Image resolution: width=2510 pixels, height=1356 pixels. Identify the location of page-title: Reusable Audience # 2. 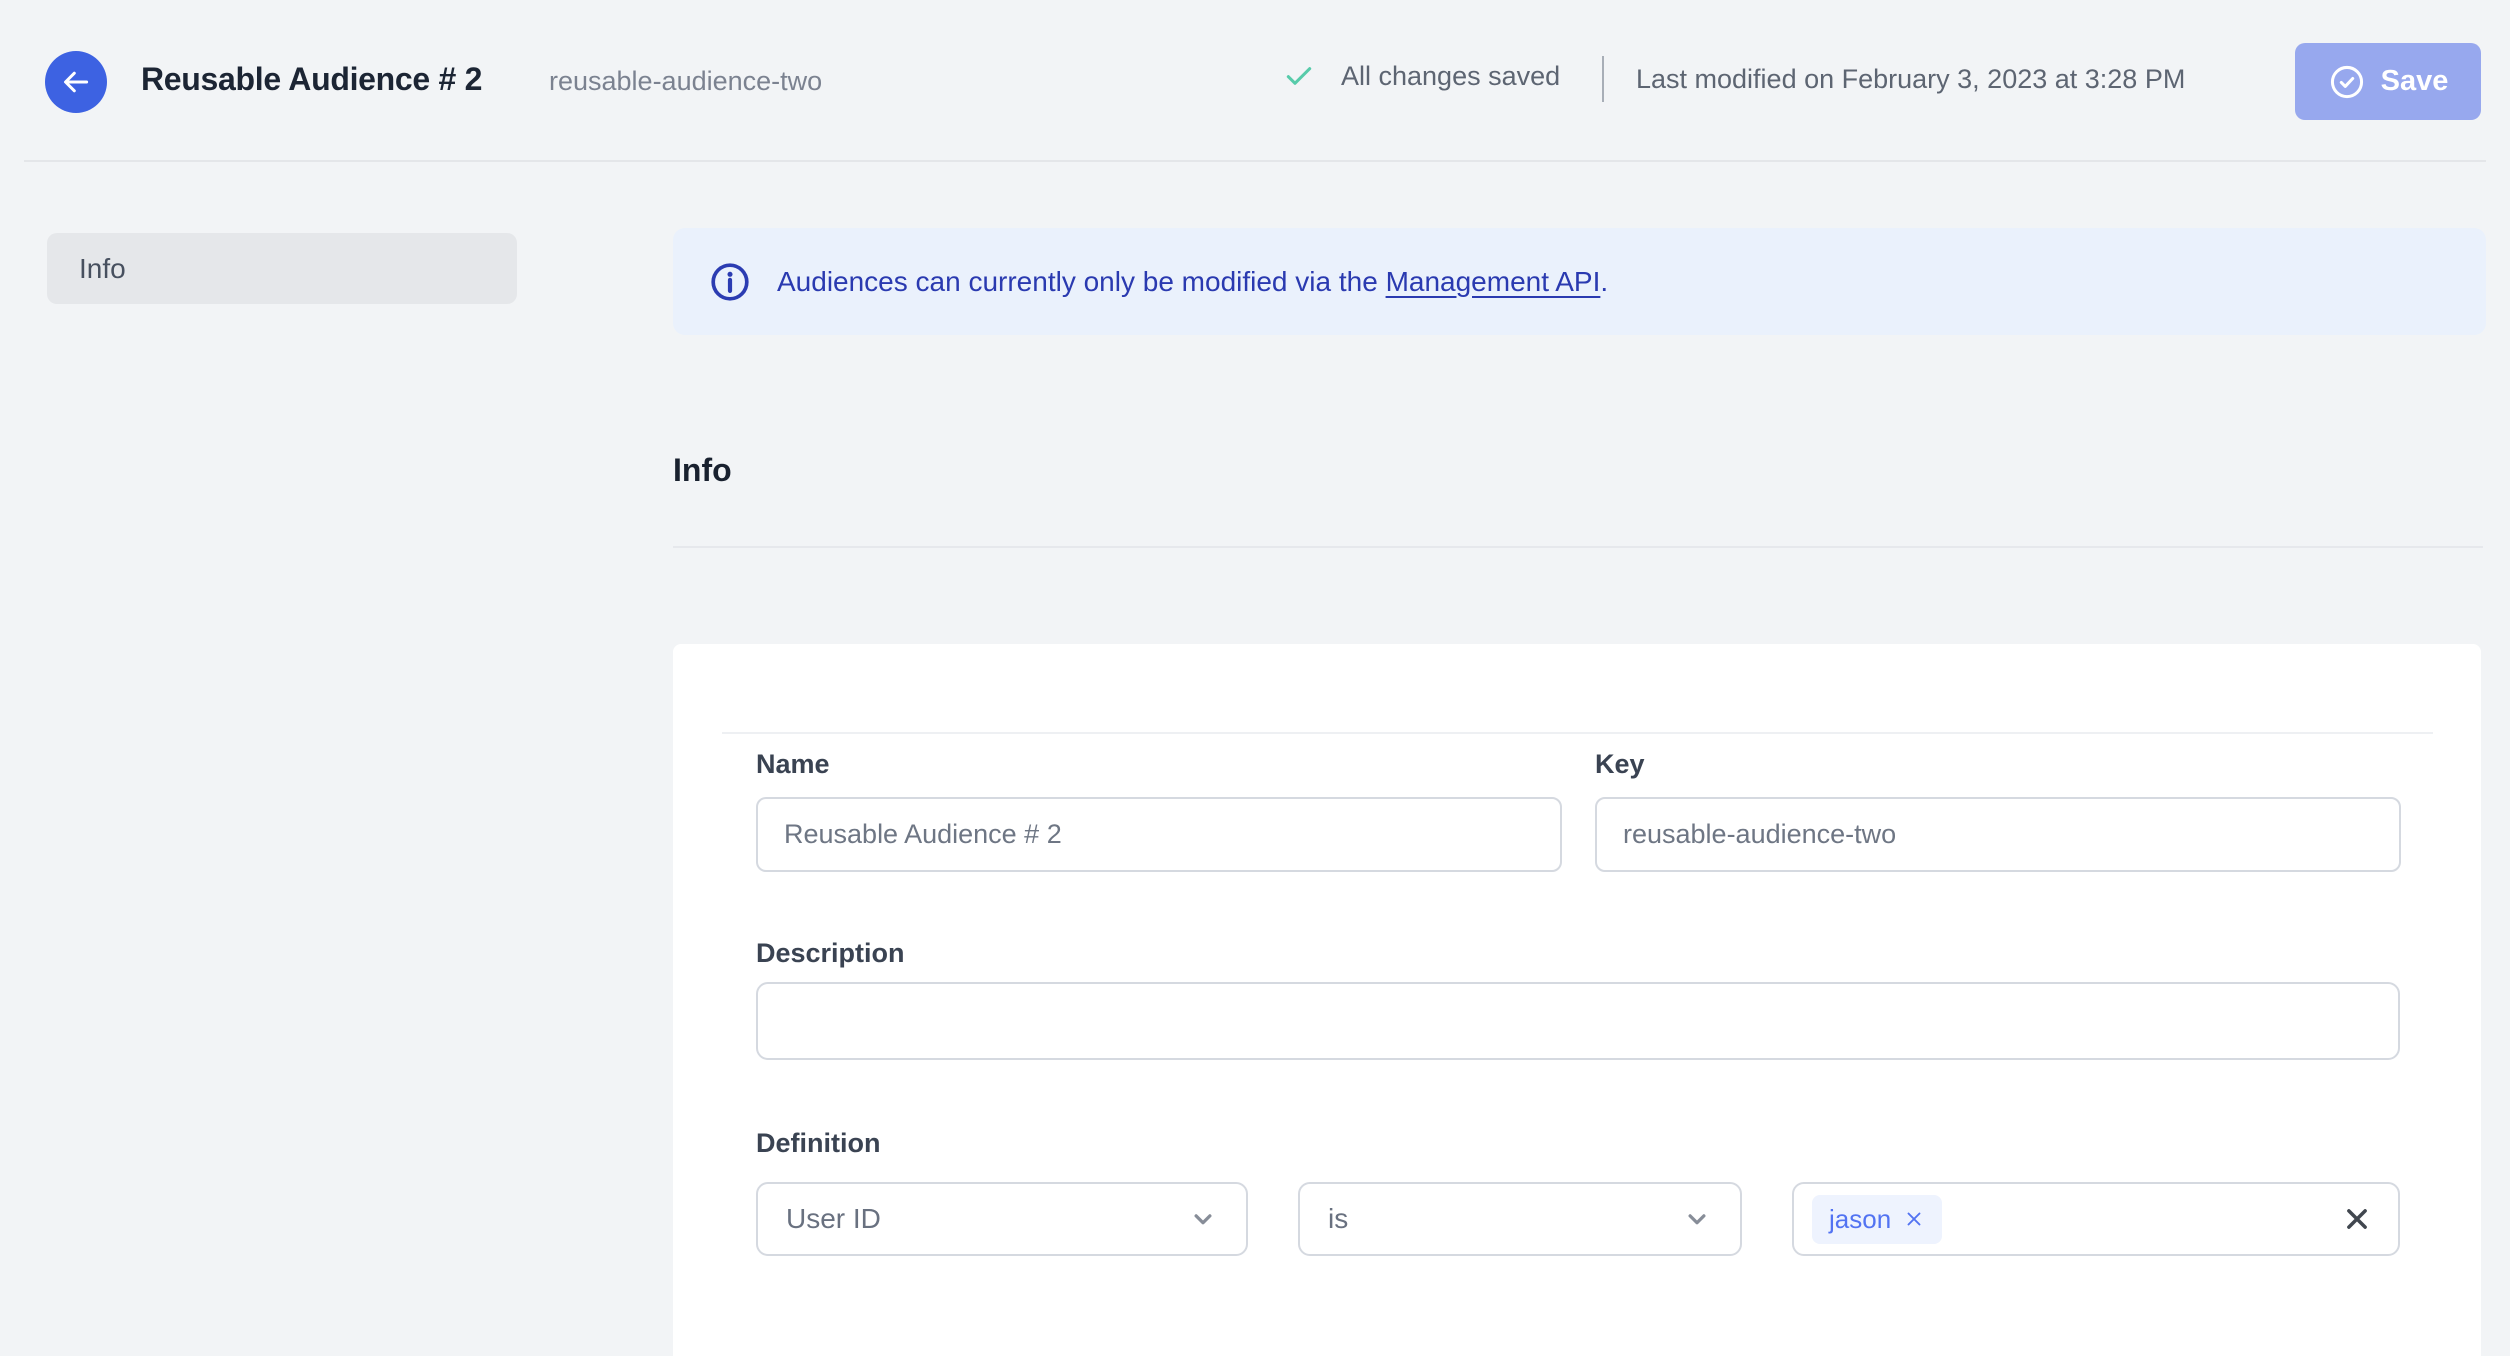
(312, 79).